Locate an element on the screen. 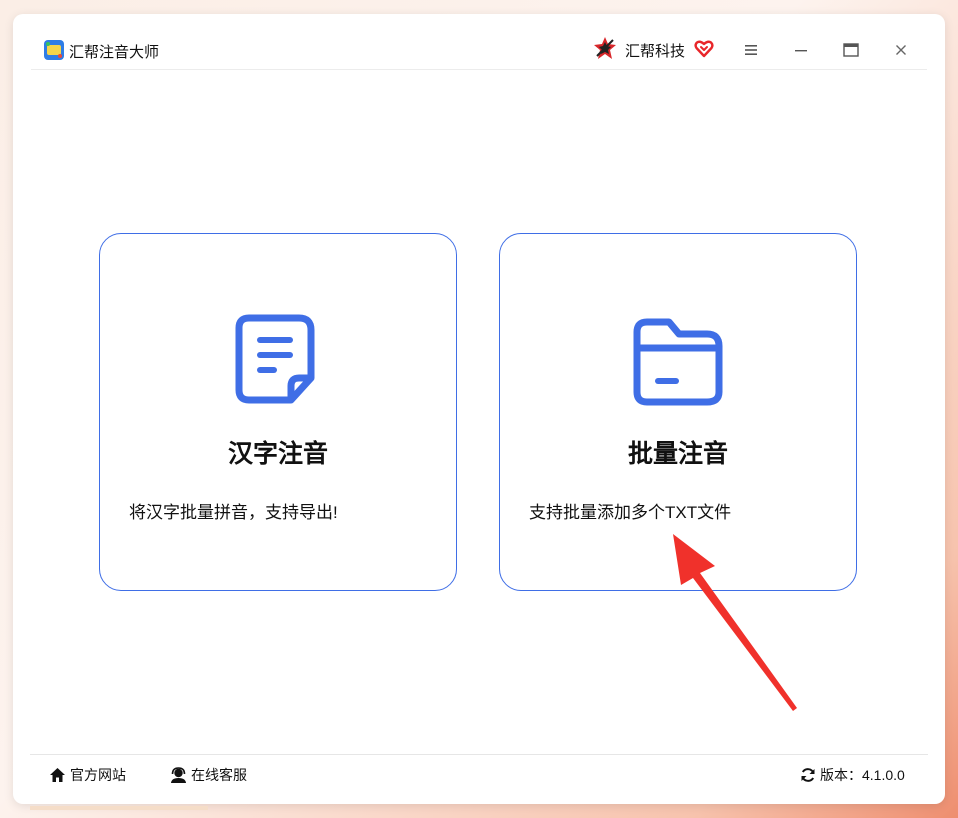  maximize-button is located at coordinates (851, 50).